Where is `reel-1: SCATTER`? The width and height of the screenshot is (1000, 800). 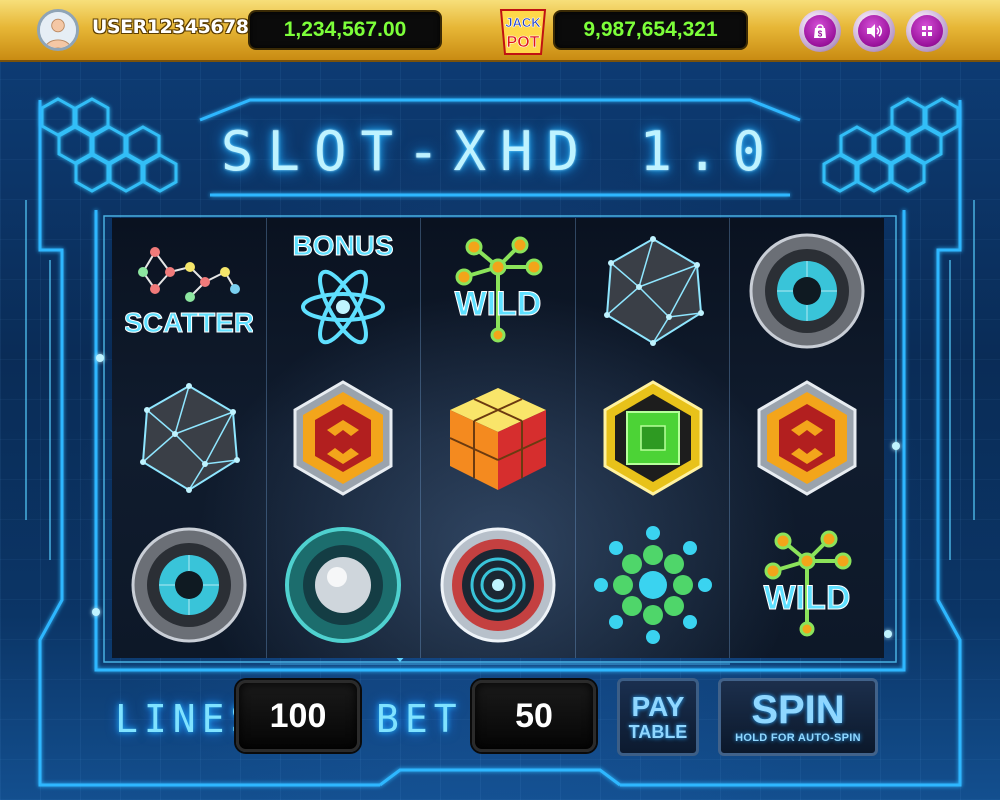 reel-1: SCATTER is located at coordinates (189, 438).